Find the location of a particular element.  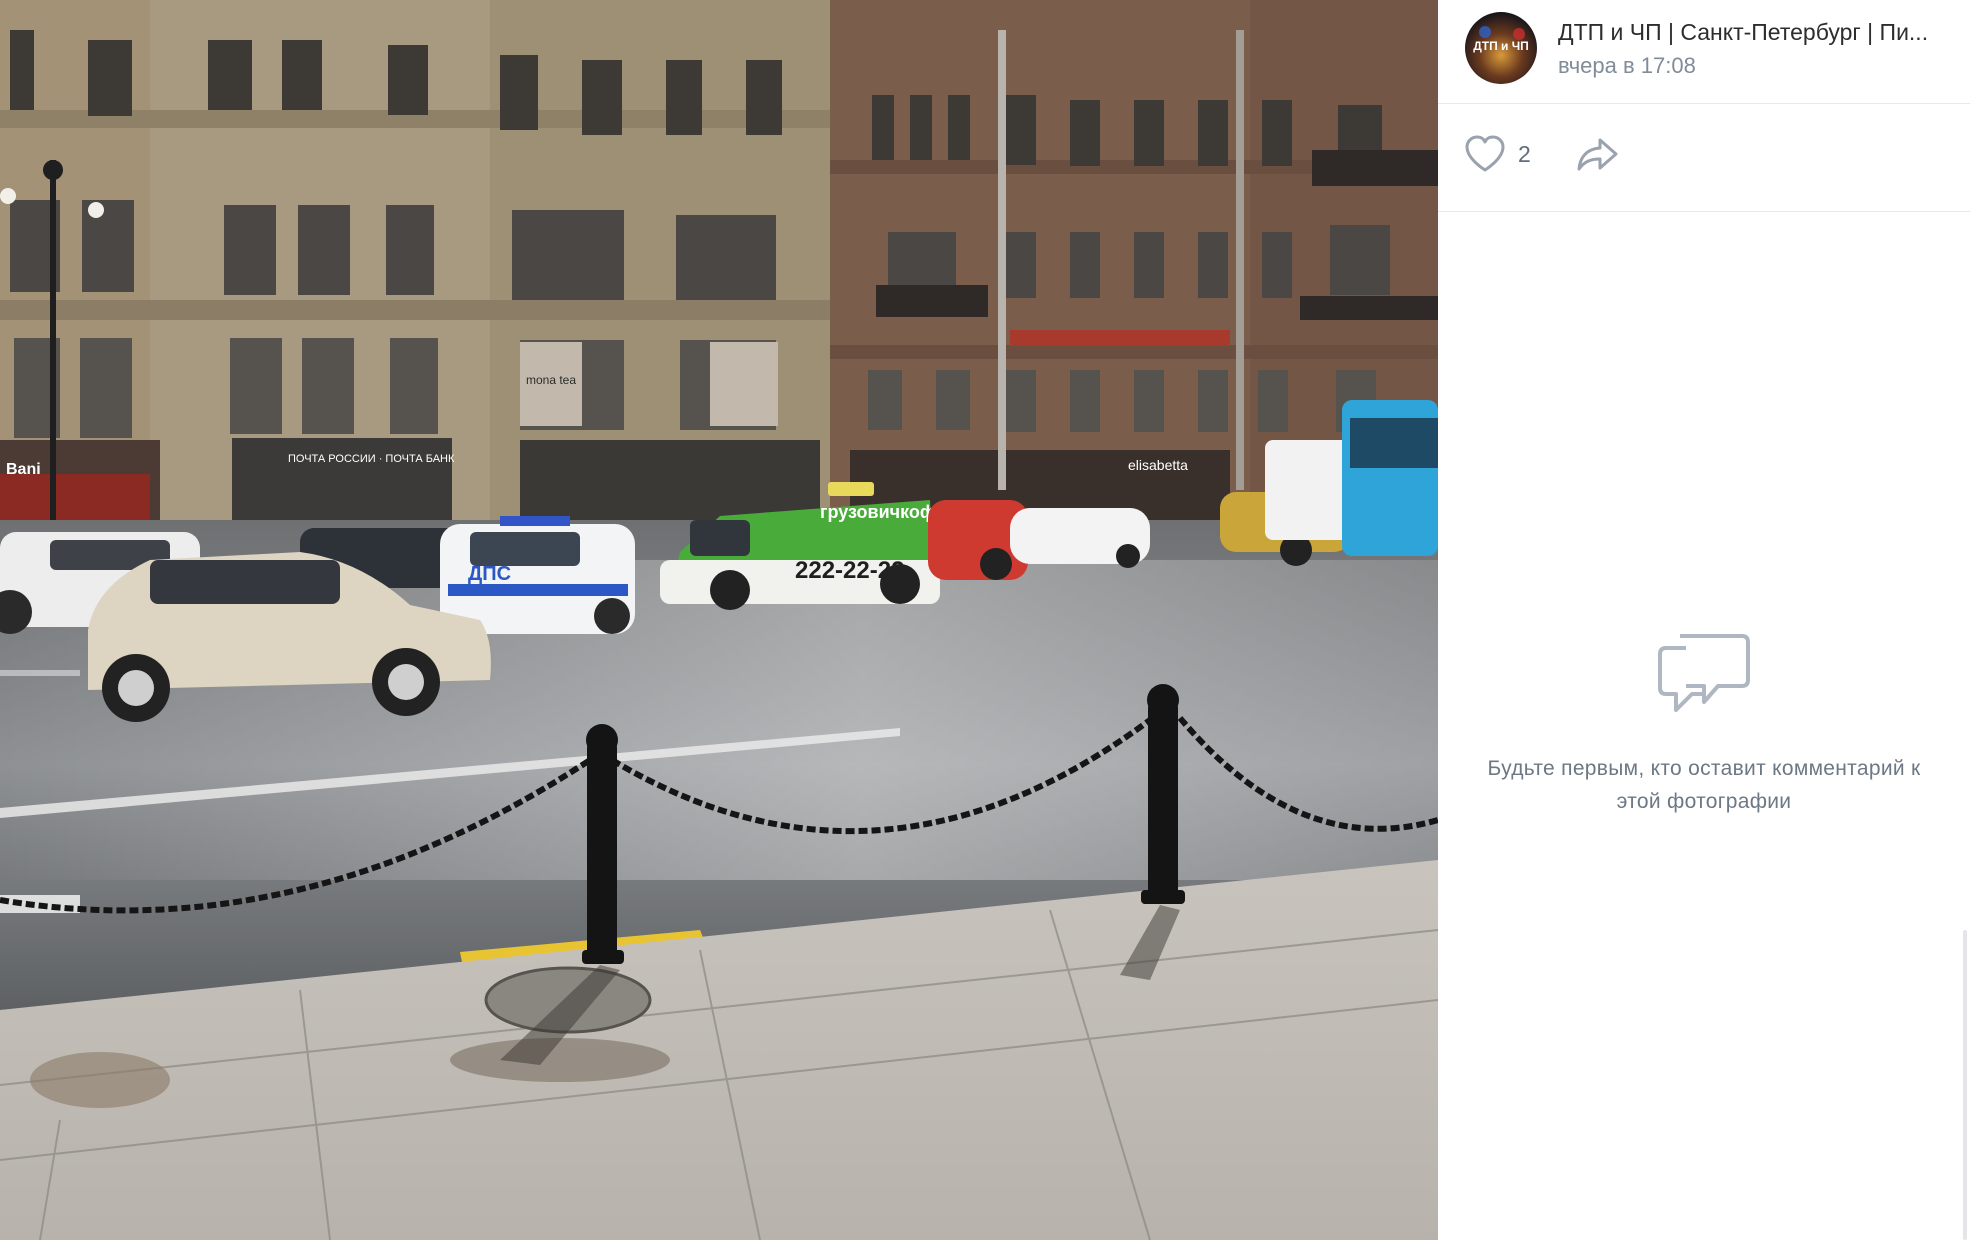

like-button: 2 is located at coordinates (1497, 154).